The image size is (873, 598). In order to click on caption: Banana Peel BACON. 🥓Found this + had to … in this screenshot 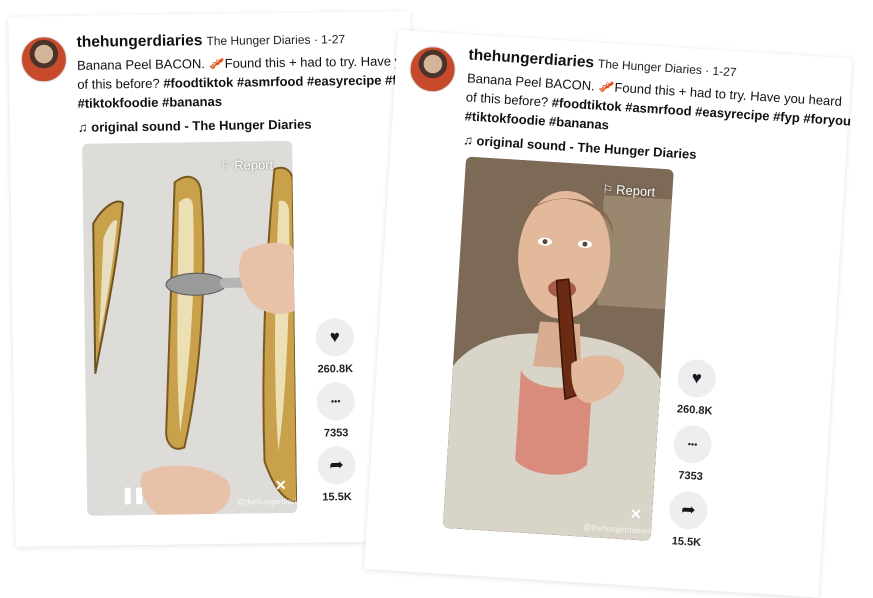, I will do `click(265, 82)`.